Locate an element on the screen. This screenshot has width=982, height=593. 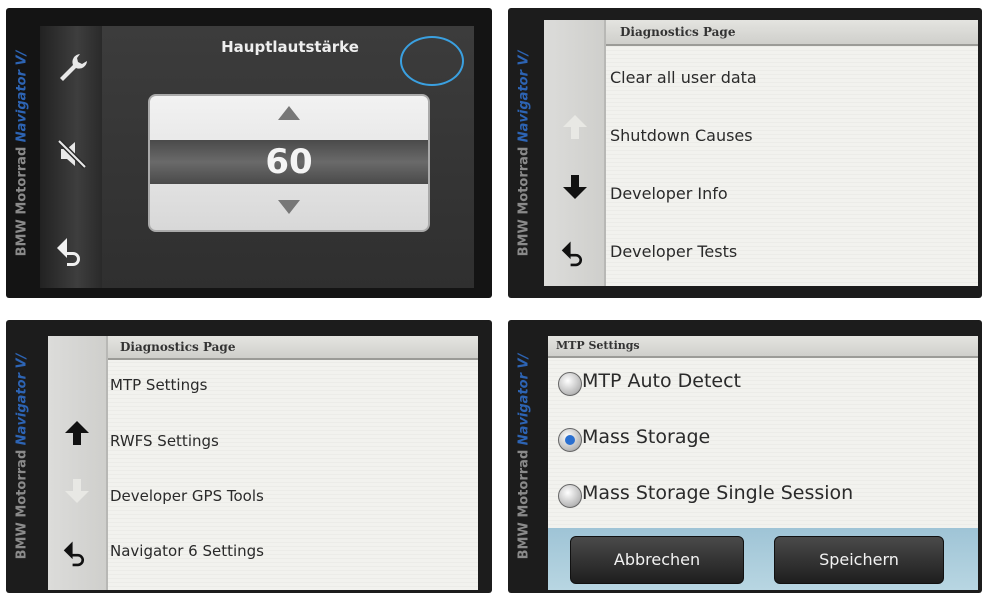
list-item-developer-info: Developer Info is located at coordinates (669, 193).